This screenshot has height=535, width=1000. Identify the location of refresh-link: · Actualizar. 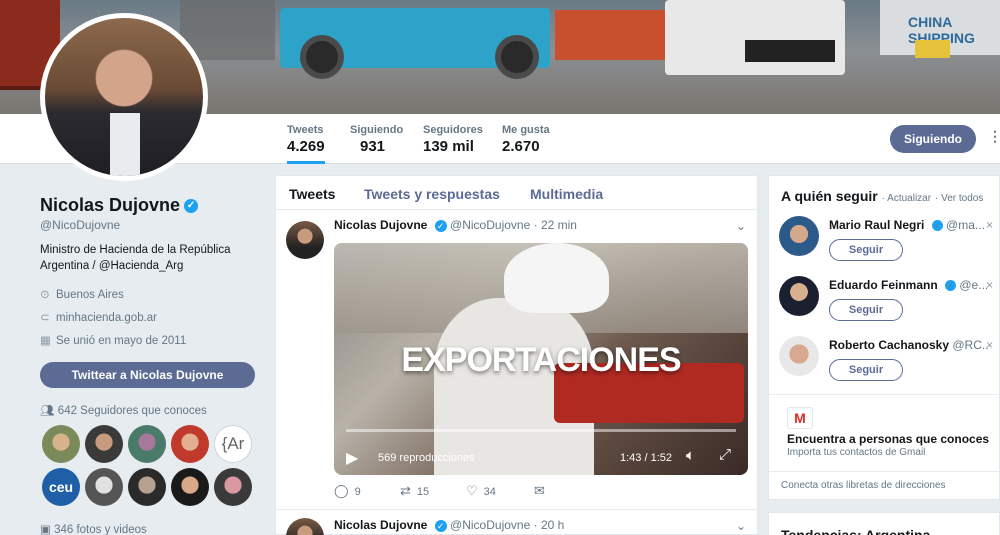
(906, 198).